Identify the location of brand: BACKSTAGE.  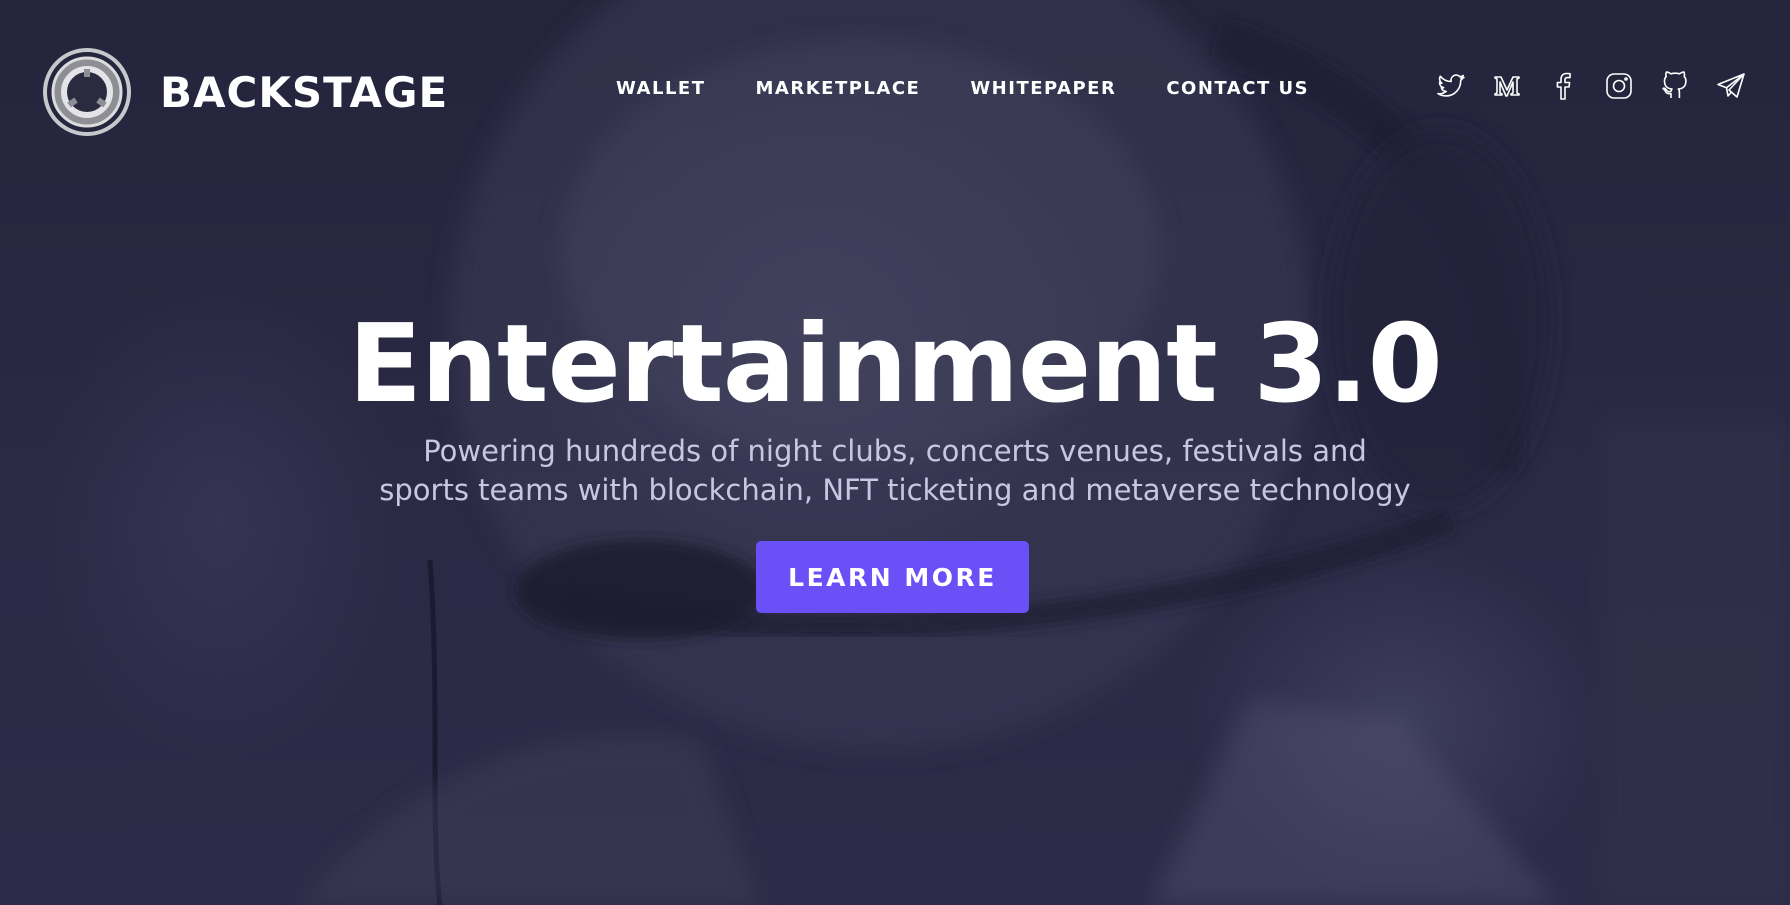
(245, 92).